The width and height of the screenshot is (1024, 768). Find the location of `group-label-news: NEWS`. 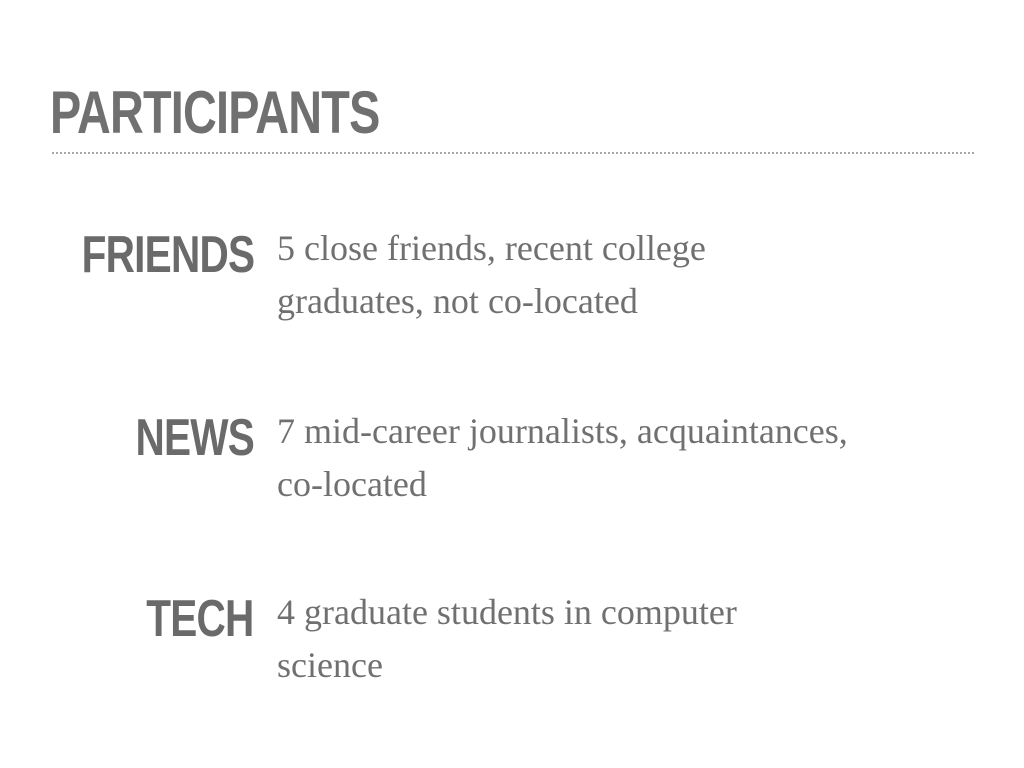

group-label-news: NEWS is located at coordinates (194, 438).